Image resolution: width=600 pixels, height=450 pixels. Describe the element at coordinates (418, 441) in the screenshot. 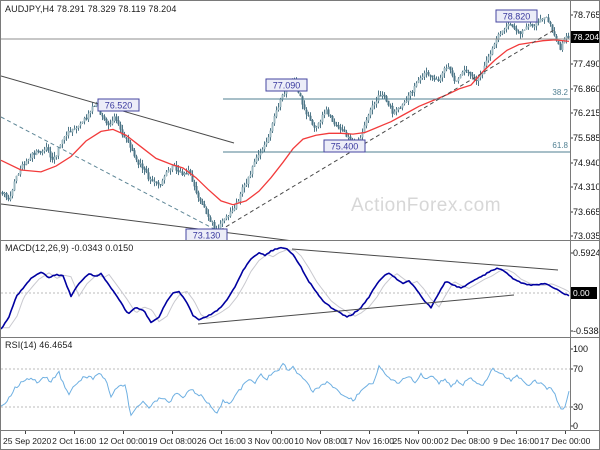

I see `time-axis-label: 25 Nov 00:00` at that location.